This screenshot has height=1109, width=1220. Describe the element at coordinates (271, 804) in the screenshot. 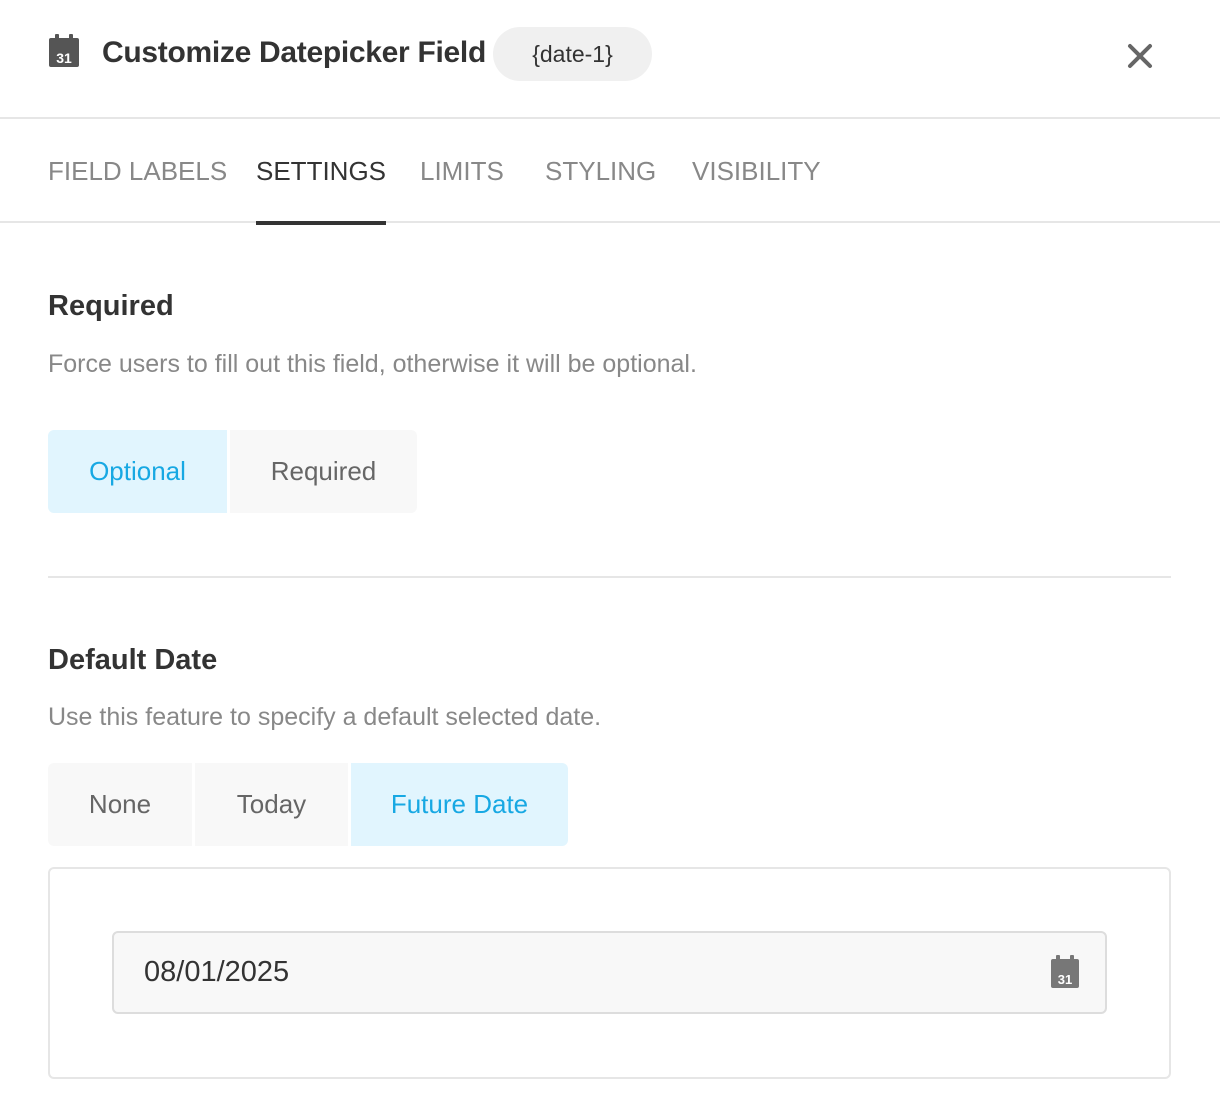

I see `today-option-button: Today` at that location.